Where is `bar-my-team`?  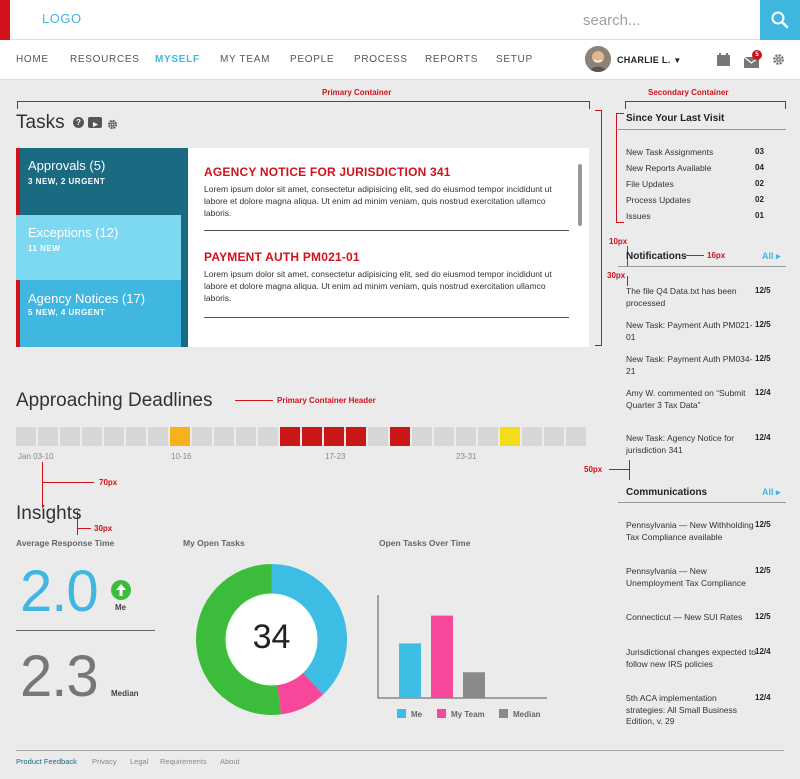 bar-my-team is located at coordinates (442, 656).